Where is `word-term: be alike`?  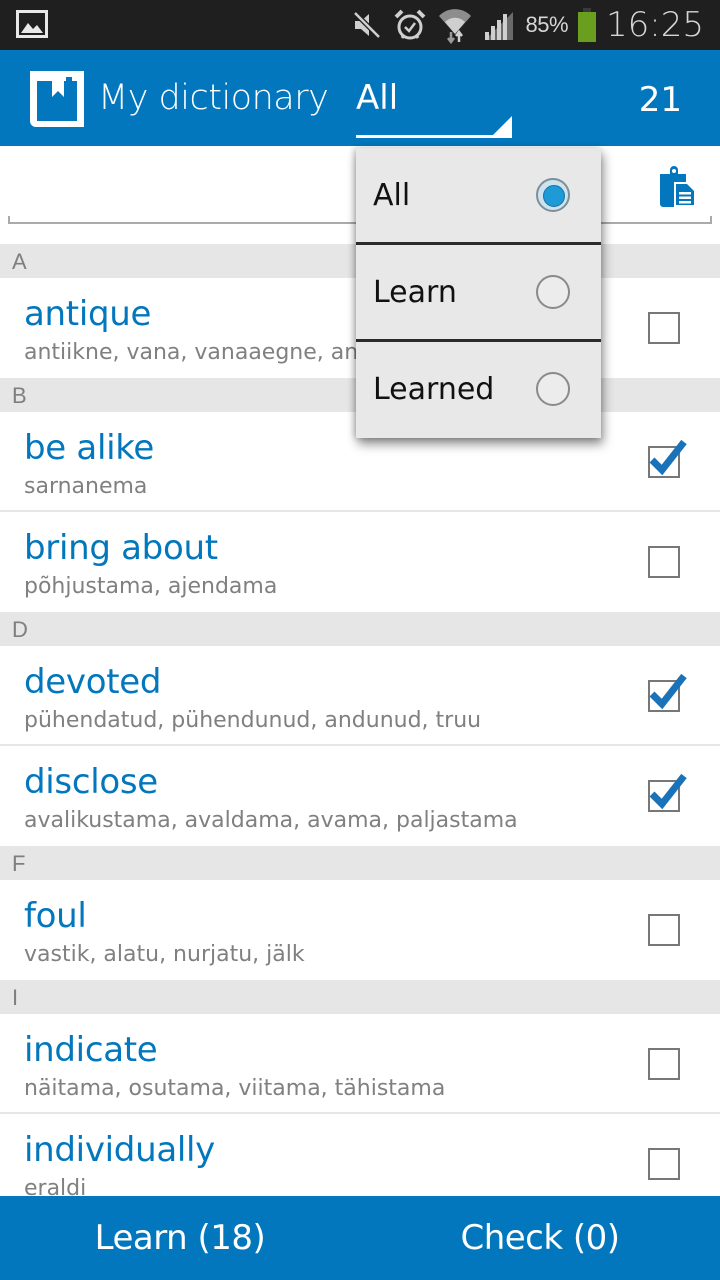
word-term: be alike is located at coordinates (89, 448).